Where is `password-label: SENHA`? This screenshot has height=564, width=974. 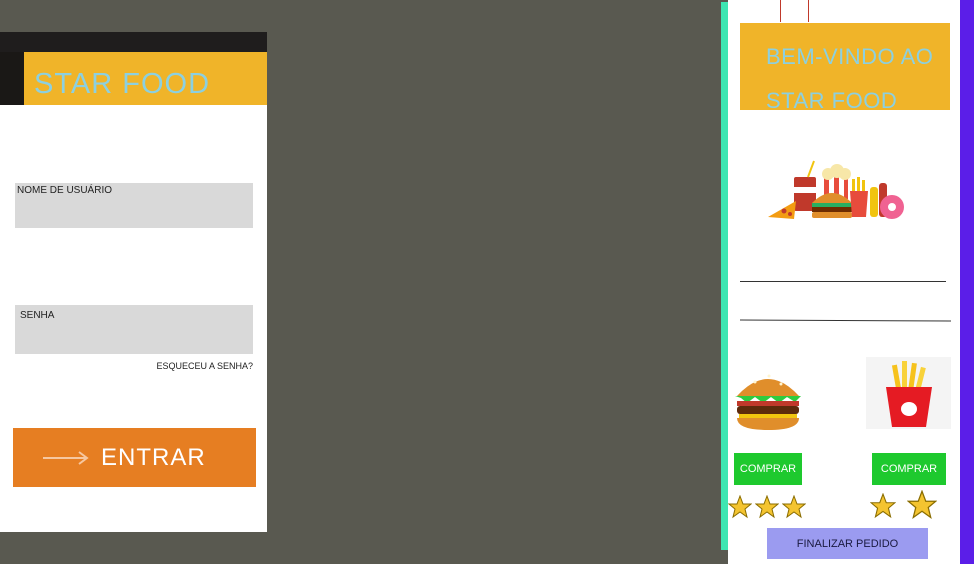 password-label: SENHA is located at coordinates (37, 315).